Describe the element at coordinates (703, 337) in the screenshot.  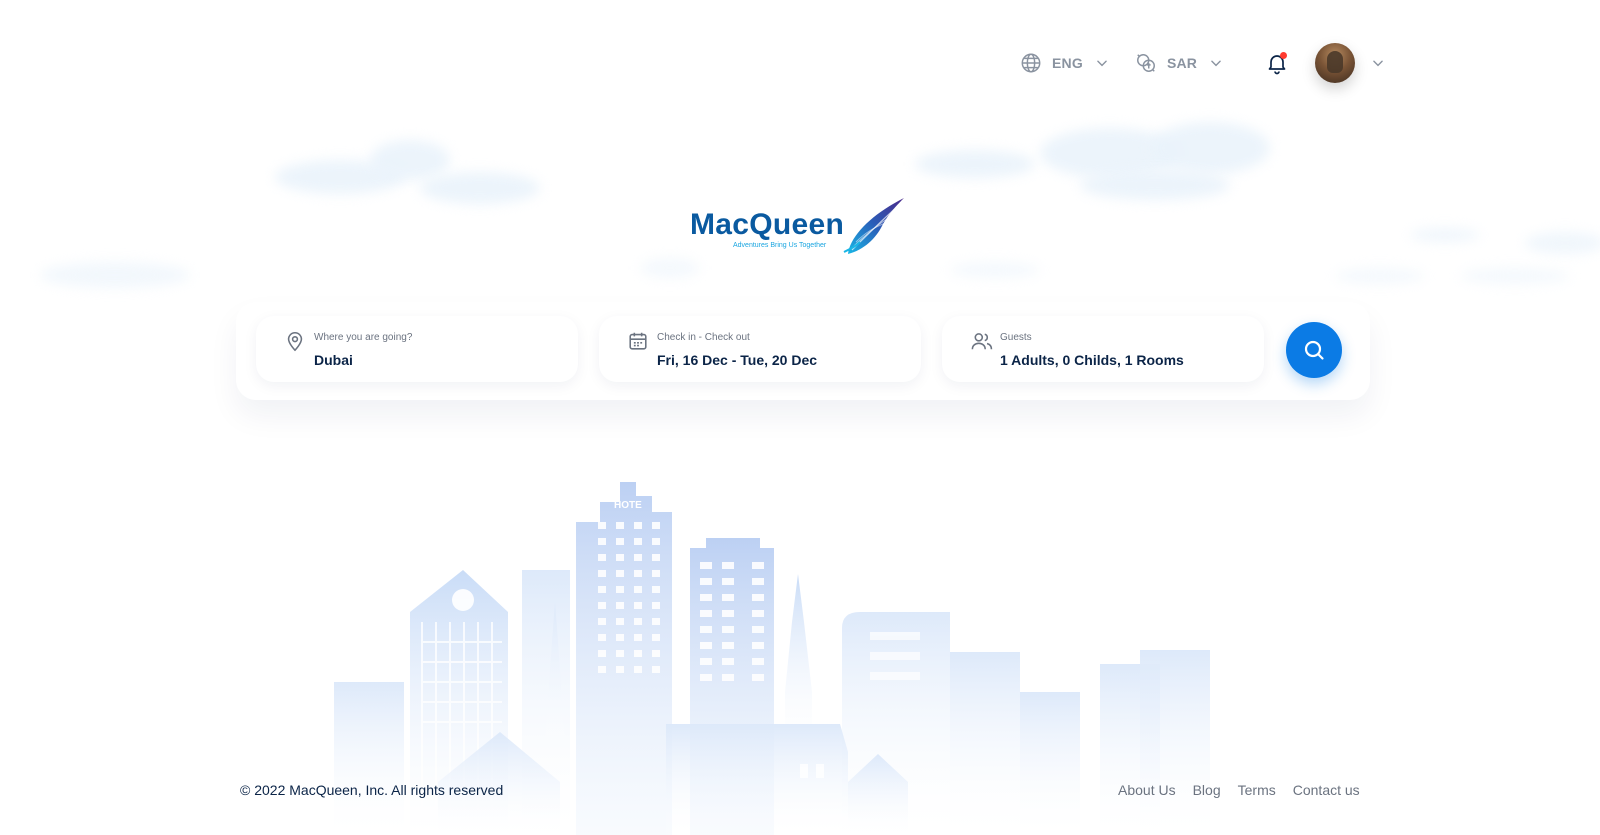
I see `dates-label: Check in - Check out` at that location.